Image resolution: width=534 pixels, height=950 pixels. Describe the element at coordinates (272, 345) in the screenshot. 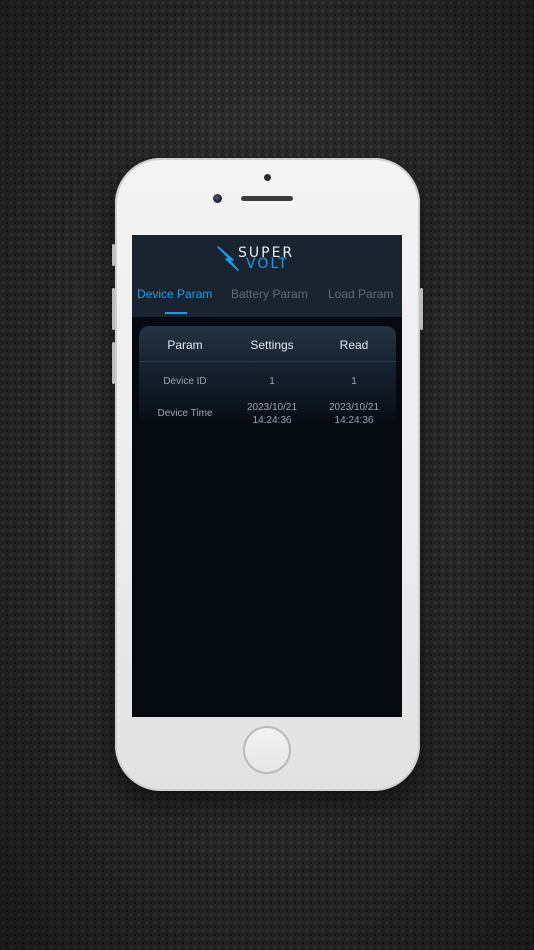

I see `header-settings: Settings` at that location.